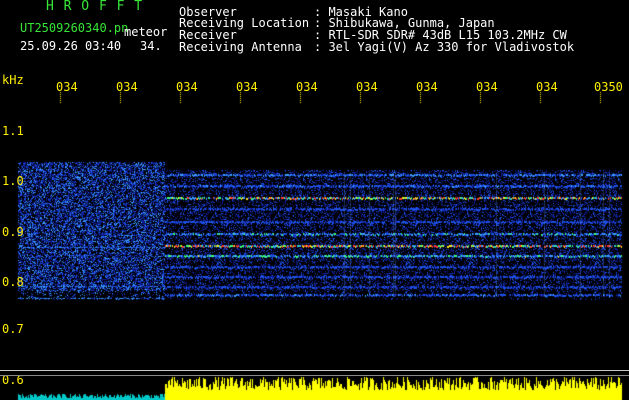 The height and width of the screenshot is (400, 629). Describe the element at coordinates (13, 80) in the screenshot. I see `freq-unit-label: kHz` at that location.